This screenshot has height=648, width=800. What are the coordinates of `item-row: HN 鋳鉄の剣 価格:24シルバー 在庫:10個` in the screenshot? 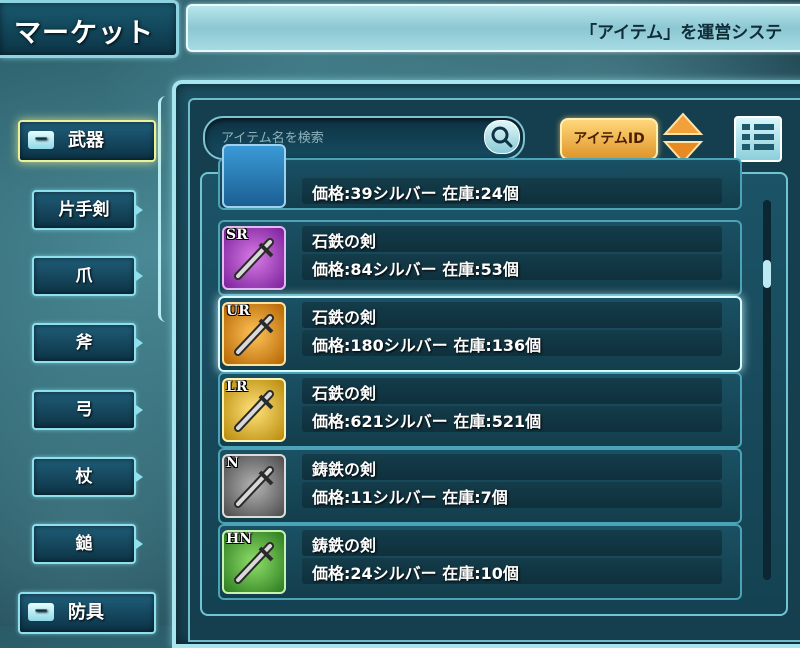 It's located at (480, 562).